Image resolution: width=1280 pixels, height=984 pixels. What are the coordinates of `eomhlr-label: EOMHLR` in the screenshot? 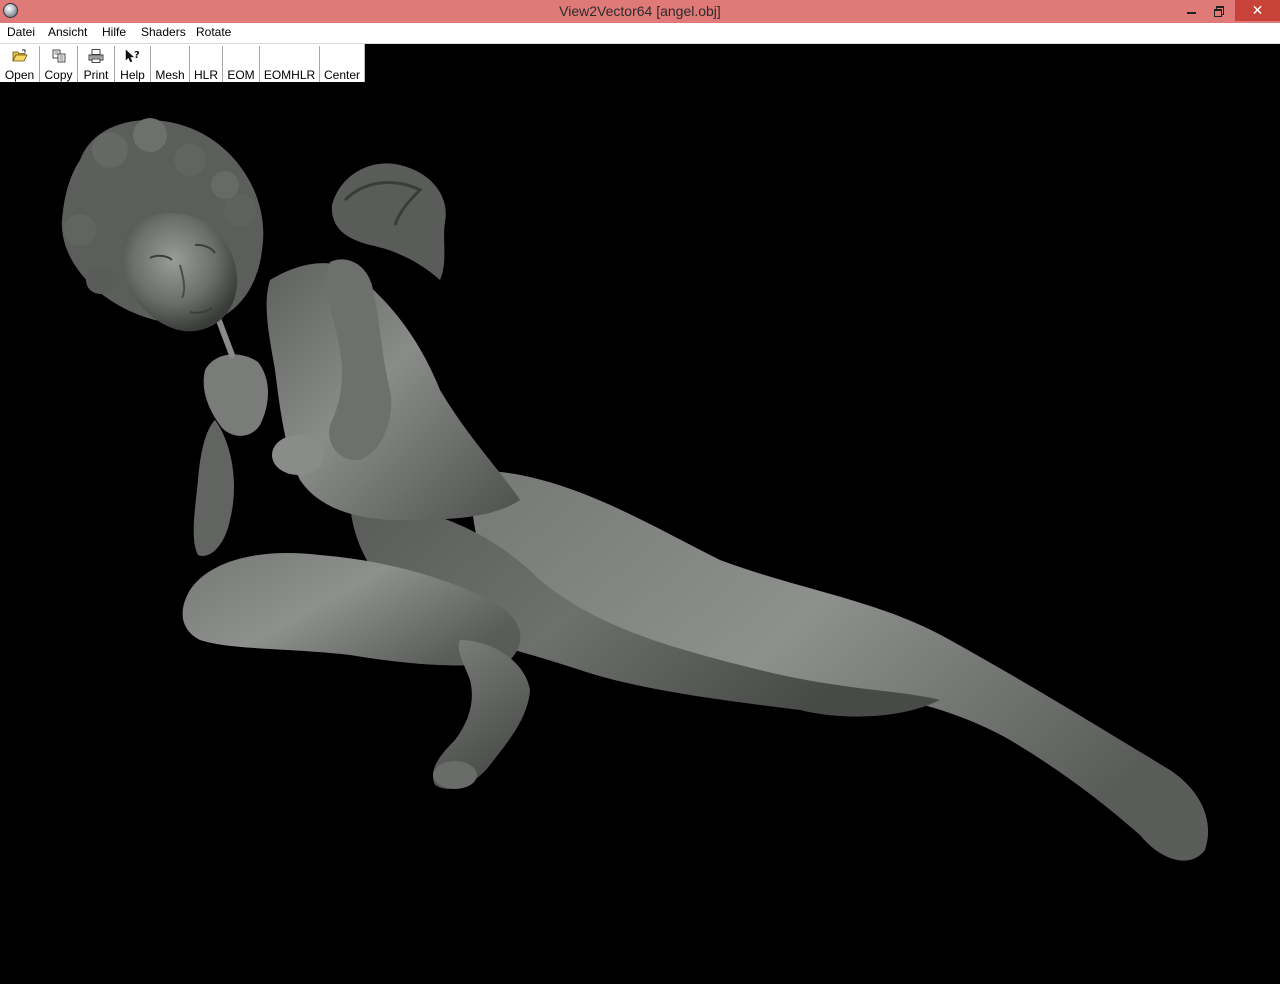 It's located at (289, 75).